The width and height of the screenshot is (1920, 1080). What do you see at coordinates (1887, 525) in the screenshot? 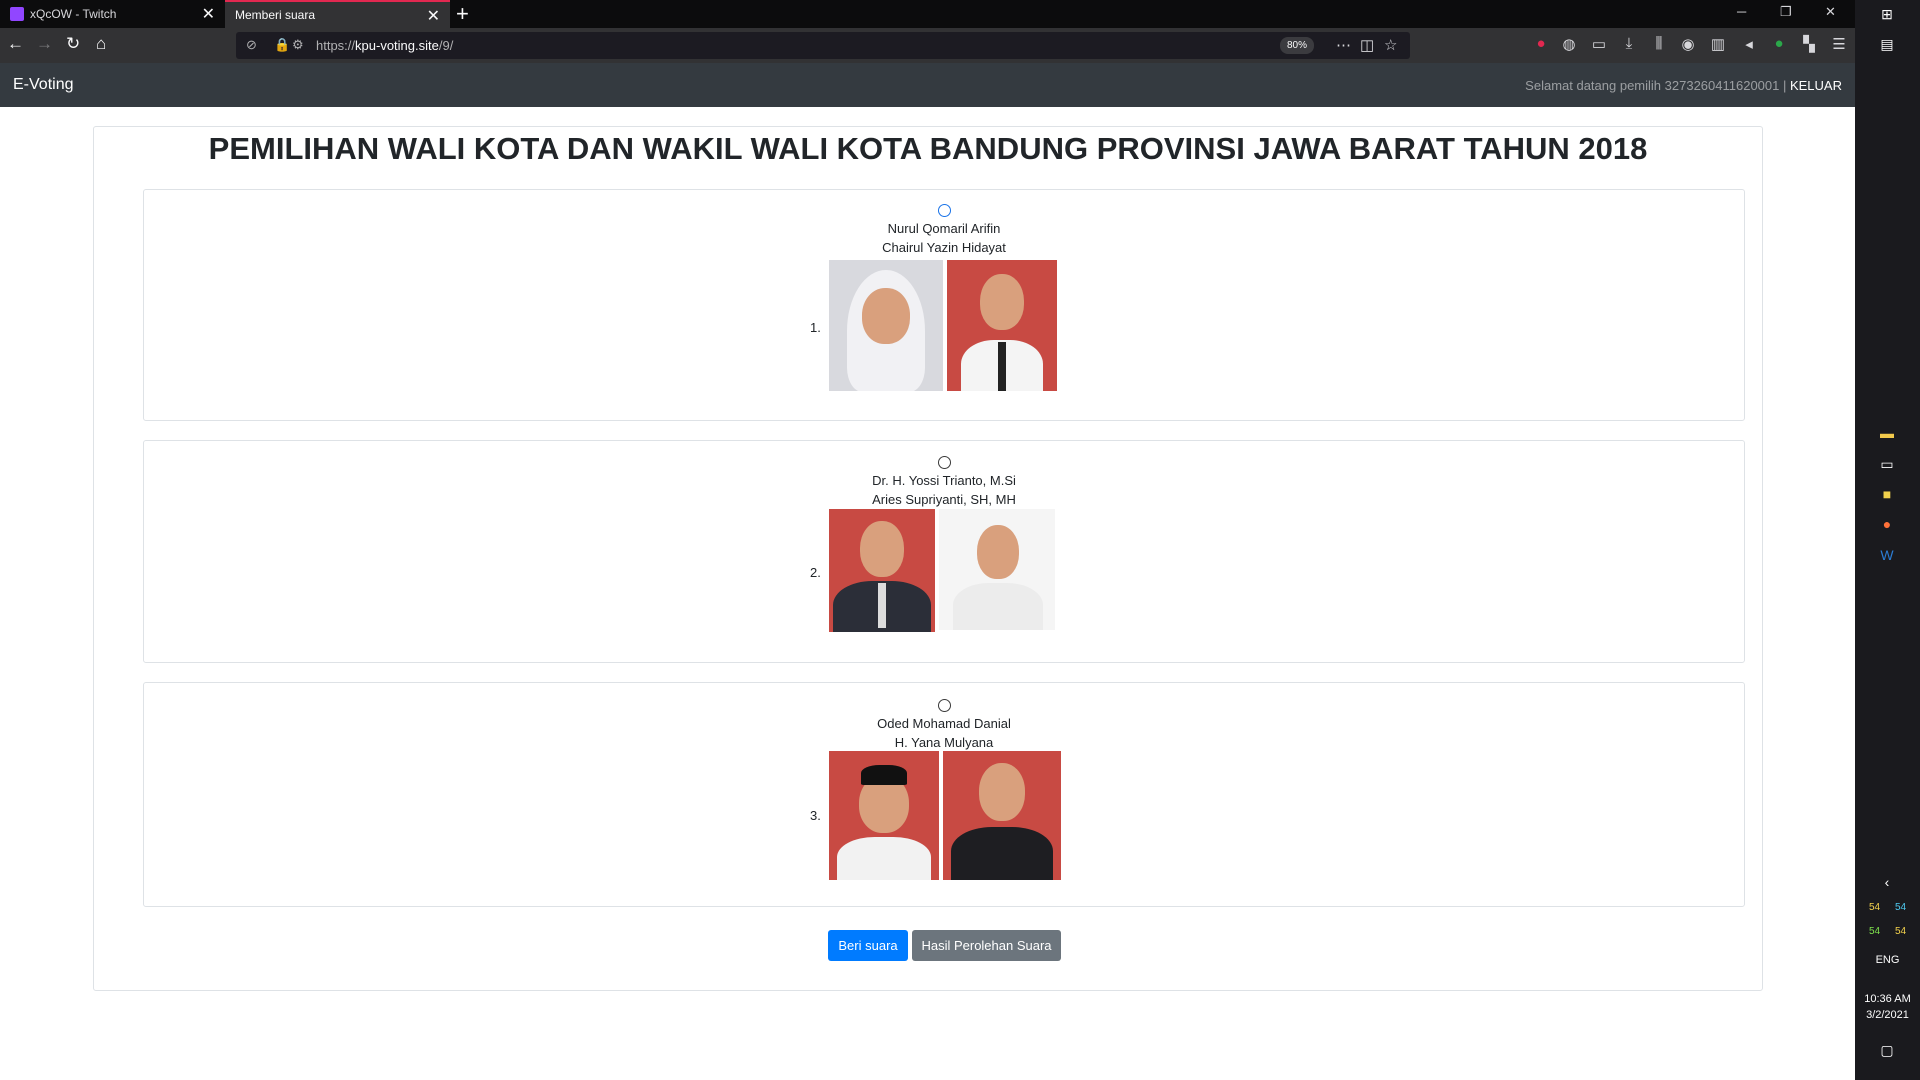
I see `firefox-icon: ●` at bounding box center [1887, 525].